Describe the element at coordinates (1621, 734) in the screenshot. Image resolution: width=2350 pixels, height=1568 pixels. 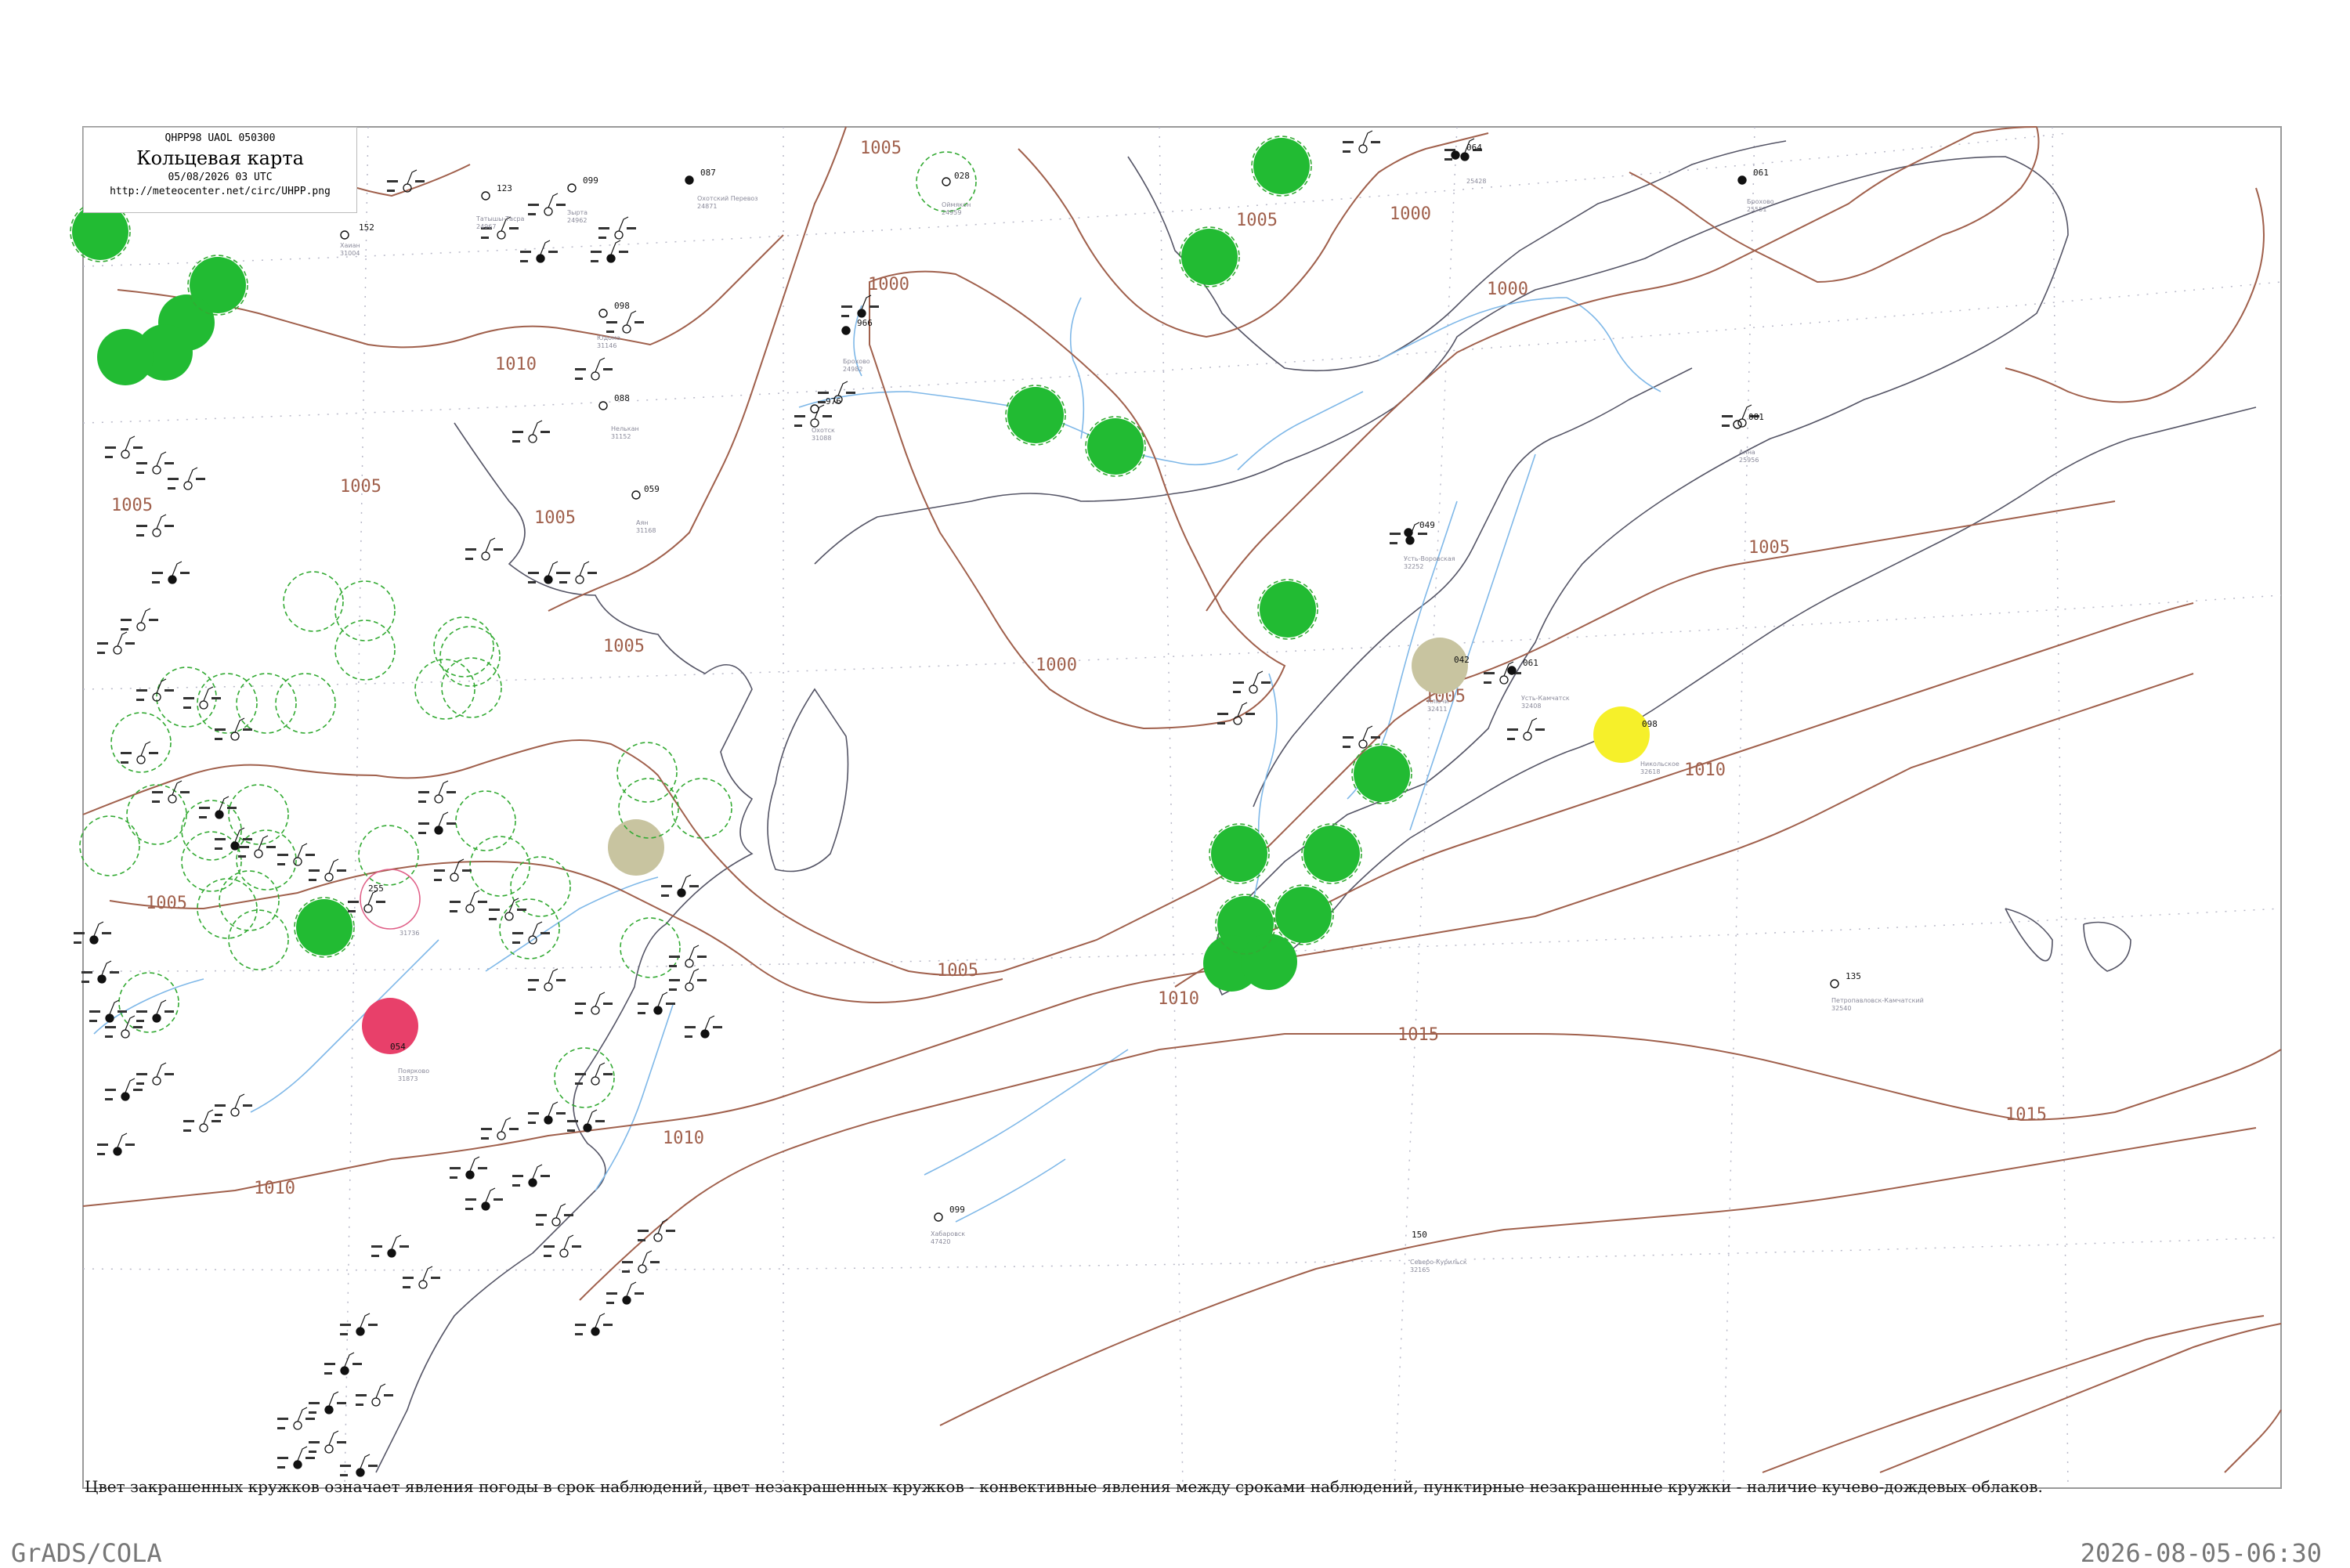
I see `haze-circle` at that location.